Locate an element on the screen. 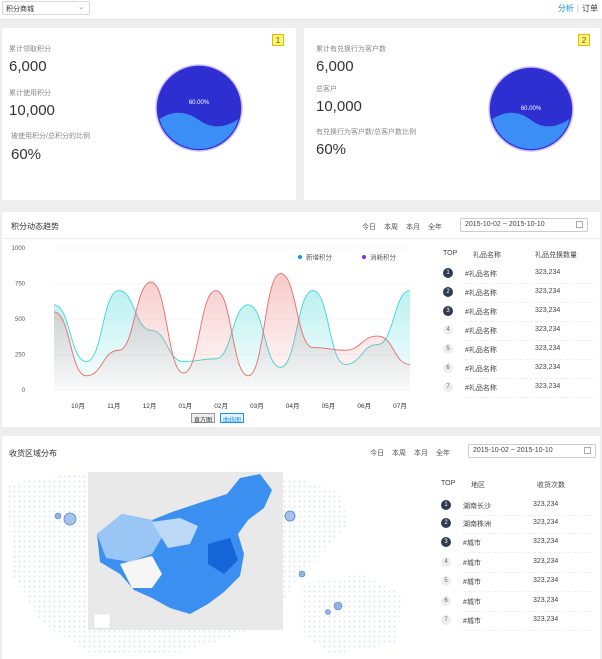  nav-orders-link: 订单 is located at coordinates (590, 8).